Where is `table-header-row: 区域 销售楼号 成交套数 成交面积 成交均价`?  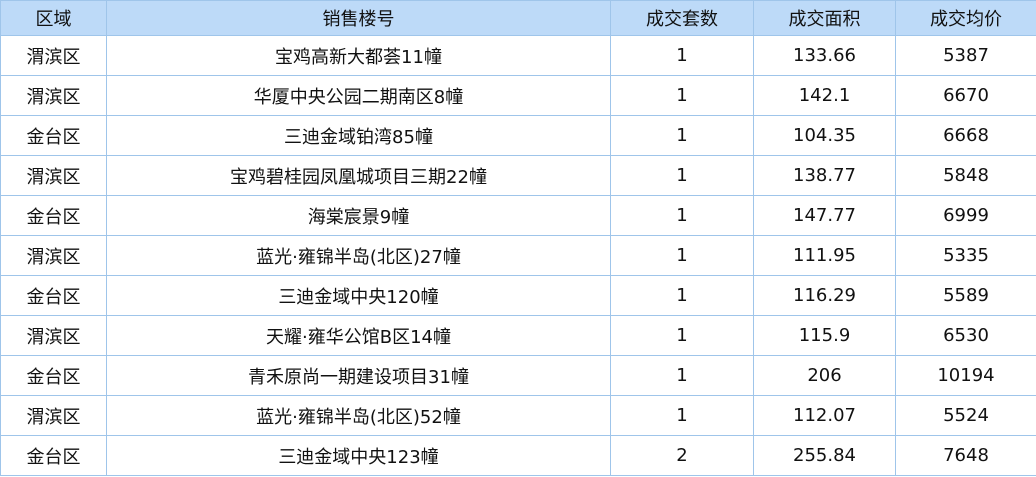 table-header-row: 区域 销售楼号 成交套数 成交面积 成交均价 is located at coordinates (518, 18).